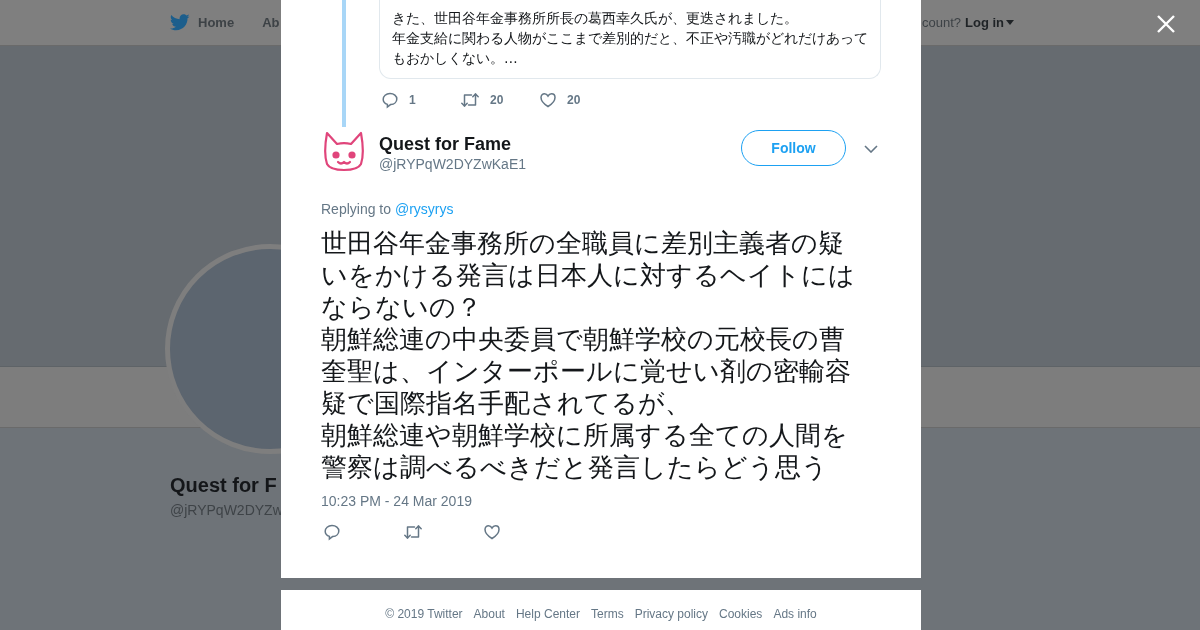  Describe the element at coordinates (741, 618) in the screenshot. I see `footer-link: Cookies` at that location.